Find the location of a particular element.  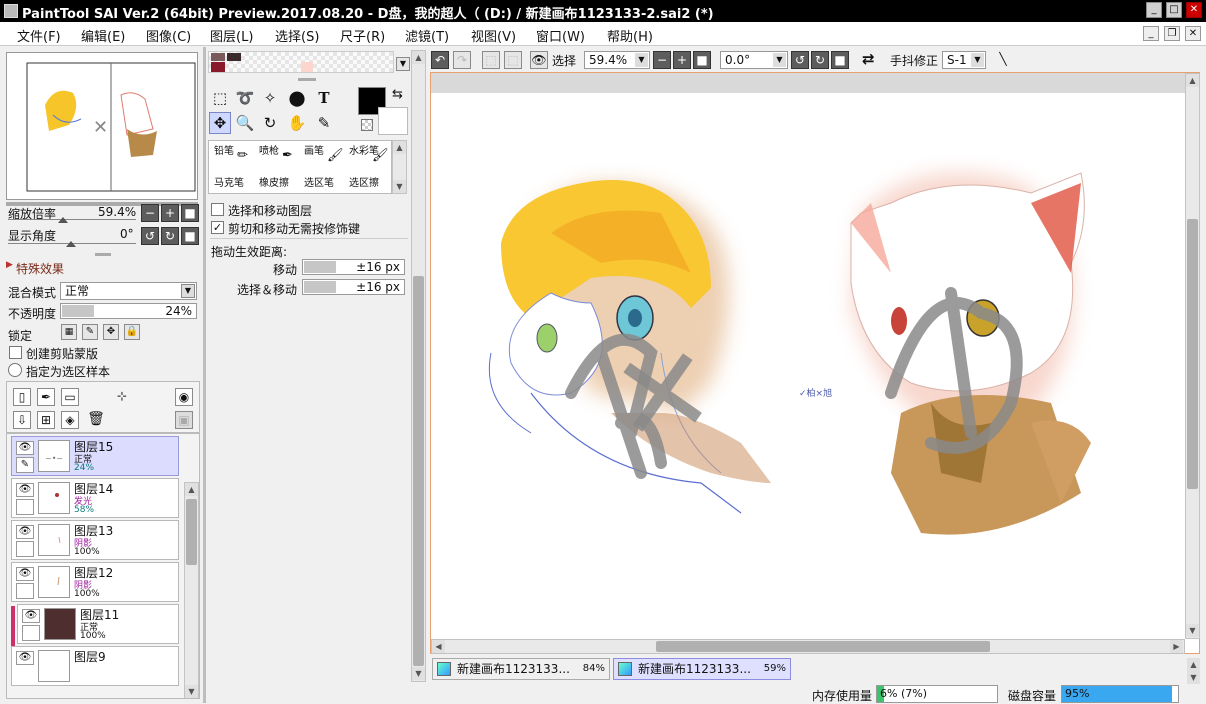

brush-select-eraser: 选区擦 is located at coordinates (368, 184).